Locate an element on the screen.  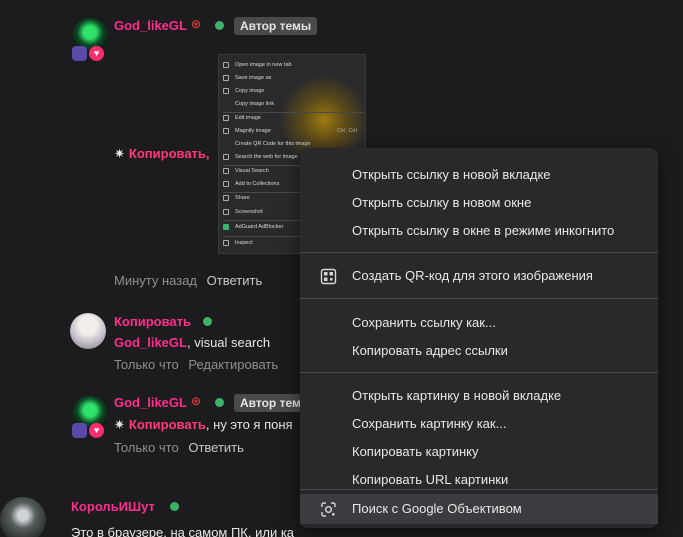
comment-body: God_likeGL, visual search is located at coordinates (192, 342).